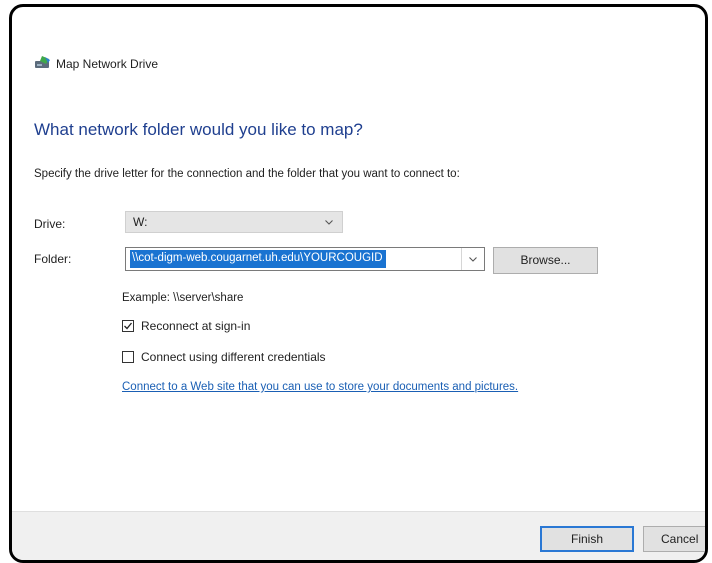  What do you see at coordinates (43, 63) in the screenshot?
I see `network-drive-icon` at bounding box center [43, 63].